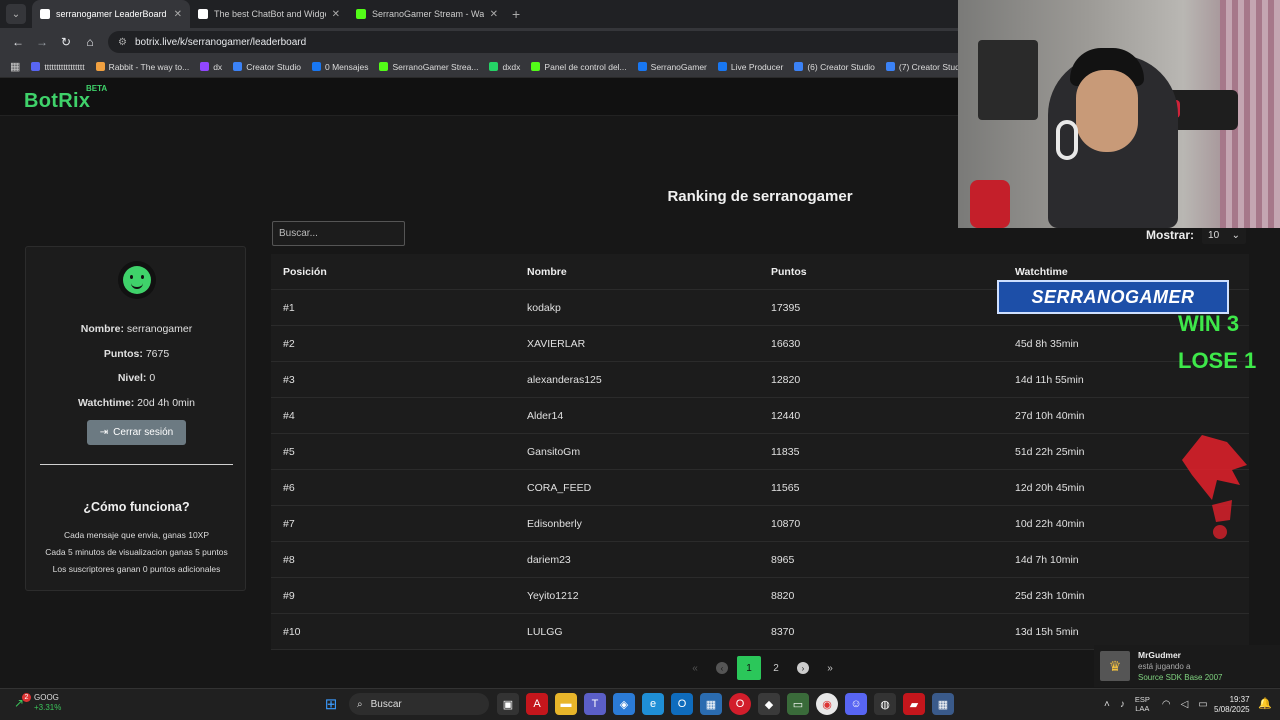 Image resolution: width=1280 pixels, height=720 pixels. What do you see at coordinates (1166, 704) in the screenshot?
I see `wifi-icon: ◠` at bounding box center [1166, 704].